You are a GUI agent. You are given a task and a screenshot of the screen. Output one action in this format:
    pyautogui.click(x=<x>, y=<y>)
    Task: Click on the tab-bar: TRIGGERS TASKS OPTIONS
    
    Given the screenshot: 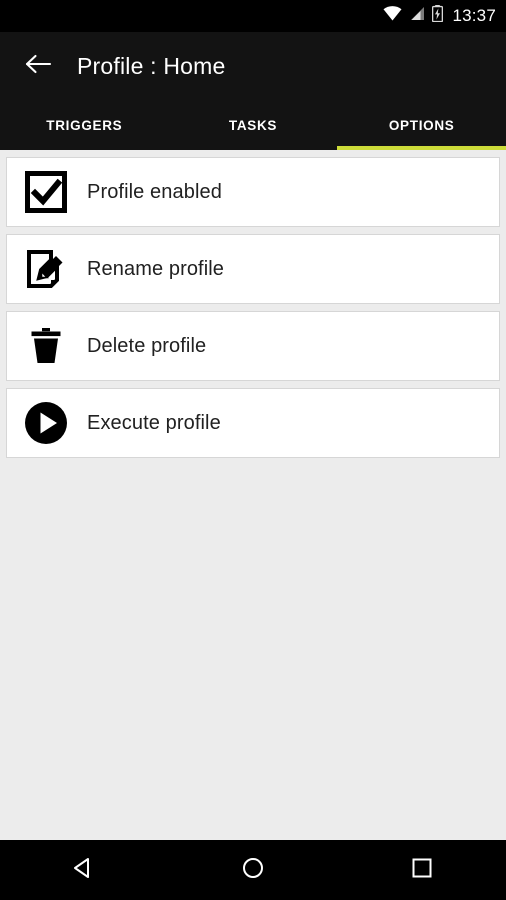 What is the action you would take?
    pyautogui.click(x=253, y=125)
    